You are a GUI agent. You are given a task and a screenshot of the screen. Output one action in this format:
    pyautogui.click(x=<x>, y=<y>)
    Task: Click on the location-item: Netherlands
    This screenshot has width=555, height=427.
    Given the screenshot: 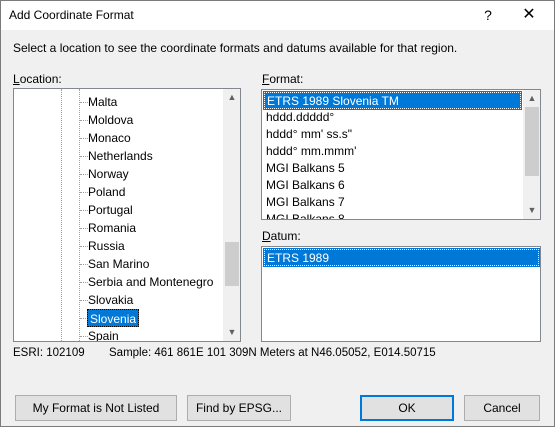 What is the action you would take?
    pyautogui.click(x=120, y=156)
    